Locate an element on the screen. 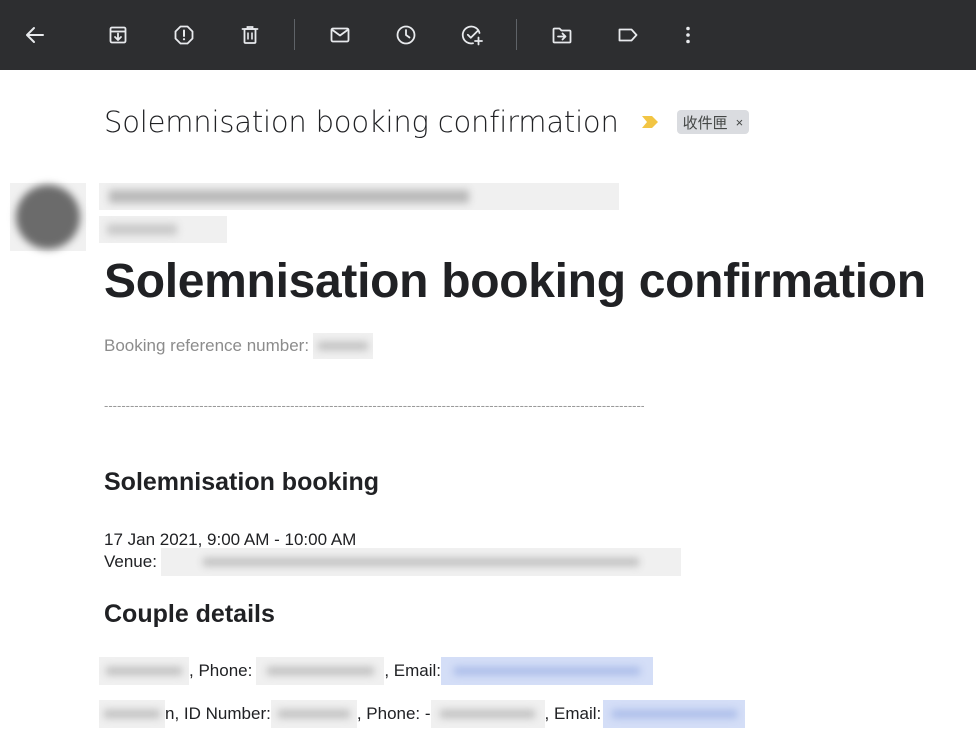  couple-row-1: , Phone: , Email: is located at coordinates (376, 671).